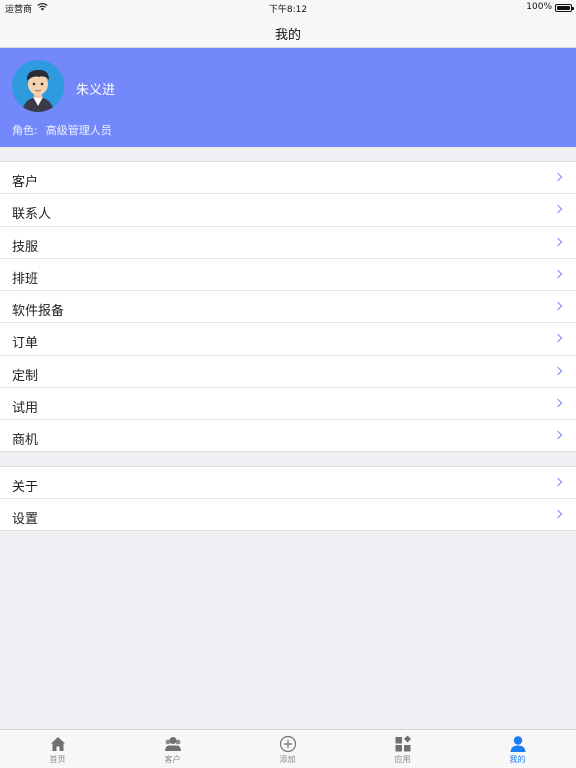 Image resolution: width=576 pixels, height=768 pixels. Describe the element at coordinates (288, 243) in the screenshot. I see `menu-item-tech-service: 技服` at that location.